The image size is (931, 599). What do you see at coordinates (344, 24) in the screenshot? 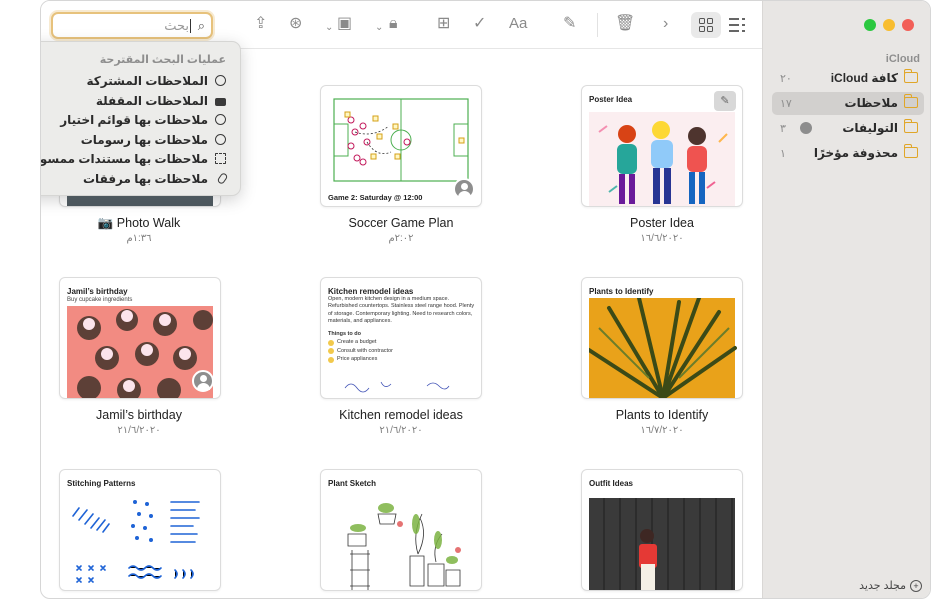
I see `media-icon: ▣` at bounding box center [344, 24].